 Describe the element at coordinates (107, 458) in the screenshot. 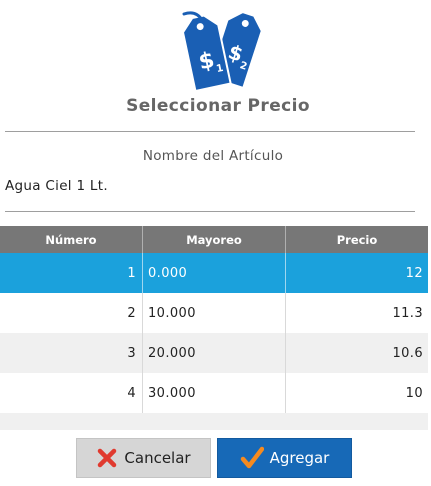

I see `red-x-icon` at that location.